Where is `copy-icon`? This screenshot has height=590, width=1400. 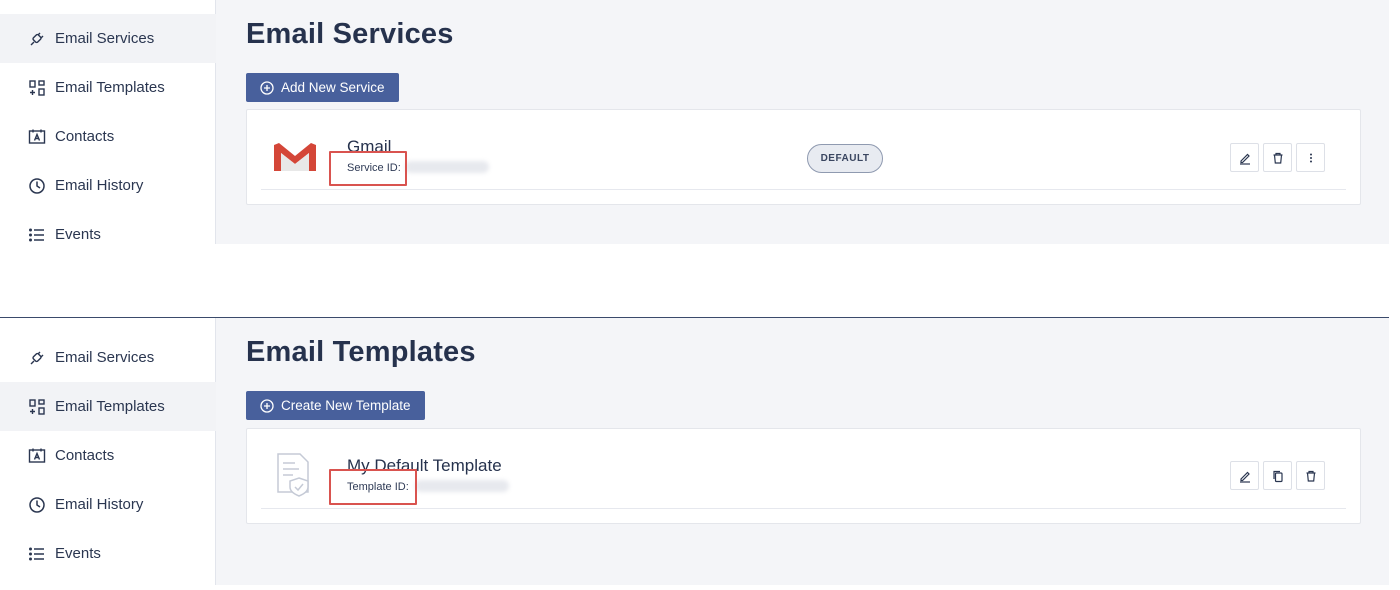 copy-icon is located at coordinates (1277, 476).